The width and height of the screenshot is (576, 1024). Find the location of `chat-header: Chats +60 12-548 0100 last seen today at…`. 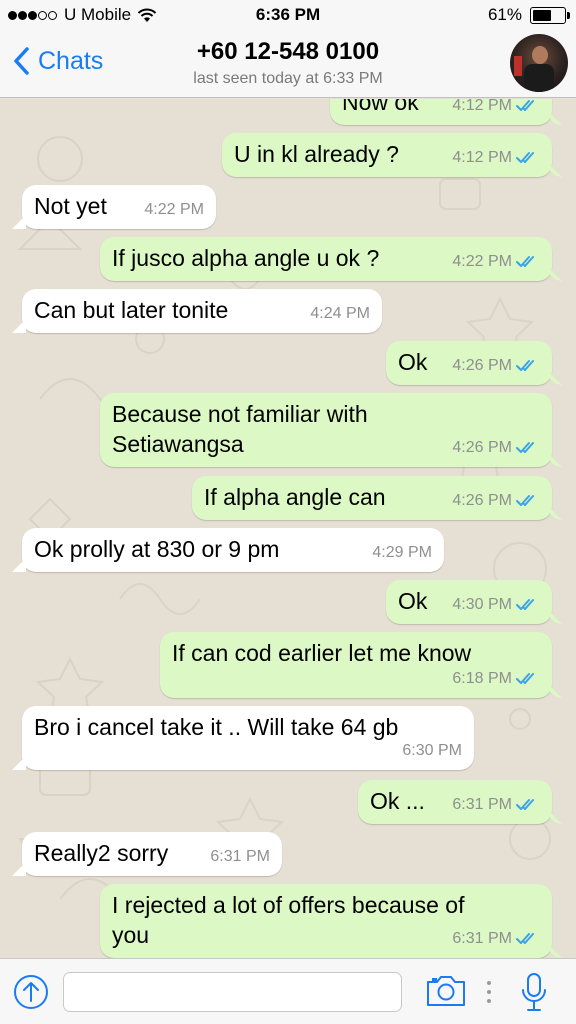

chat-header: Chats +60 12-548 0100 last seen today at… is located at coordinates (288, 65).